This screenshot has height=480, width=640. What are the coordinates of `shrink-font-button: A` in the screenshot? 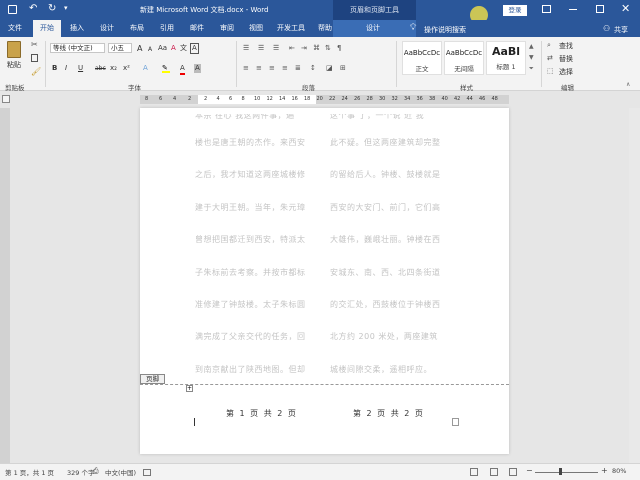 It's located at (150, 49).